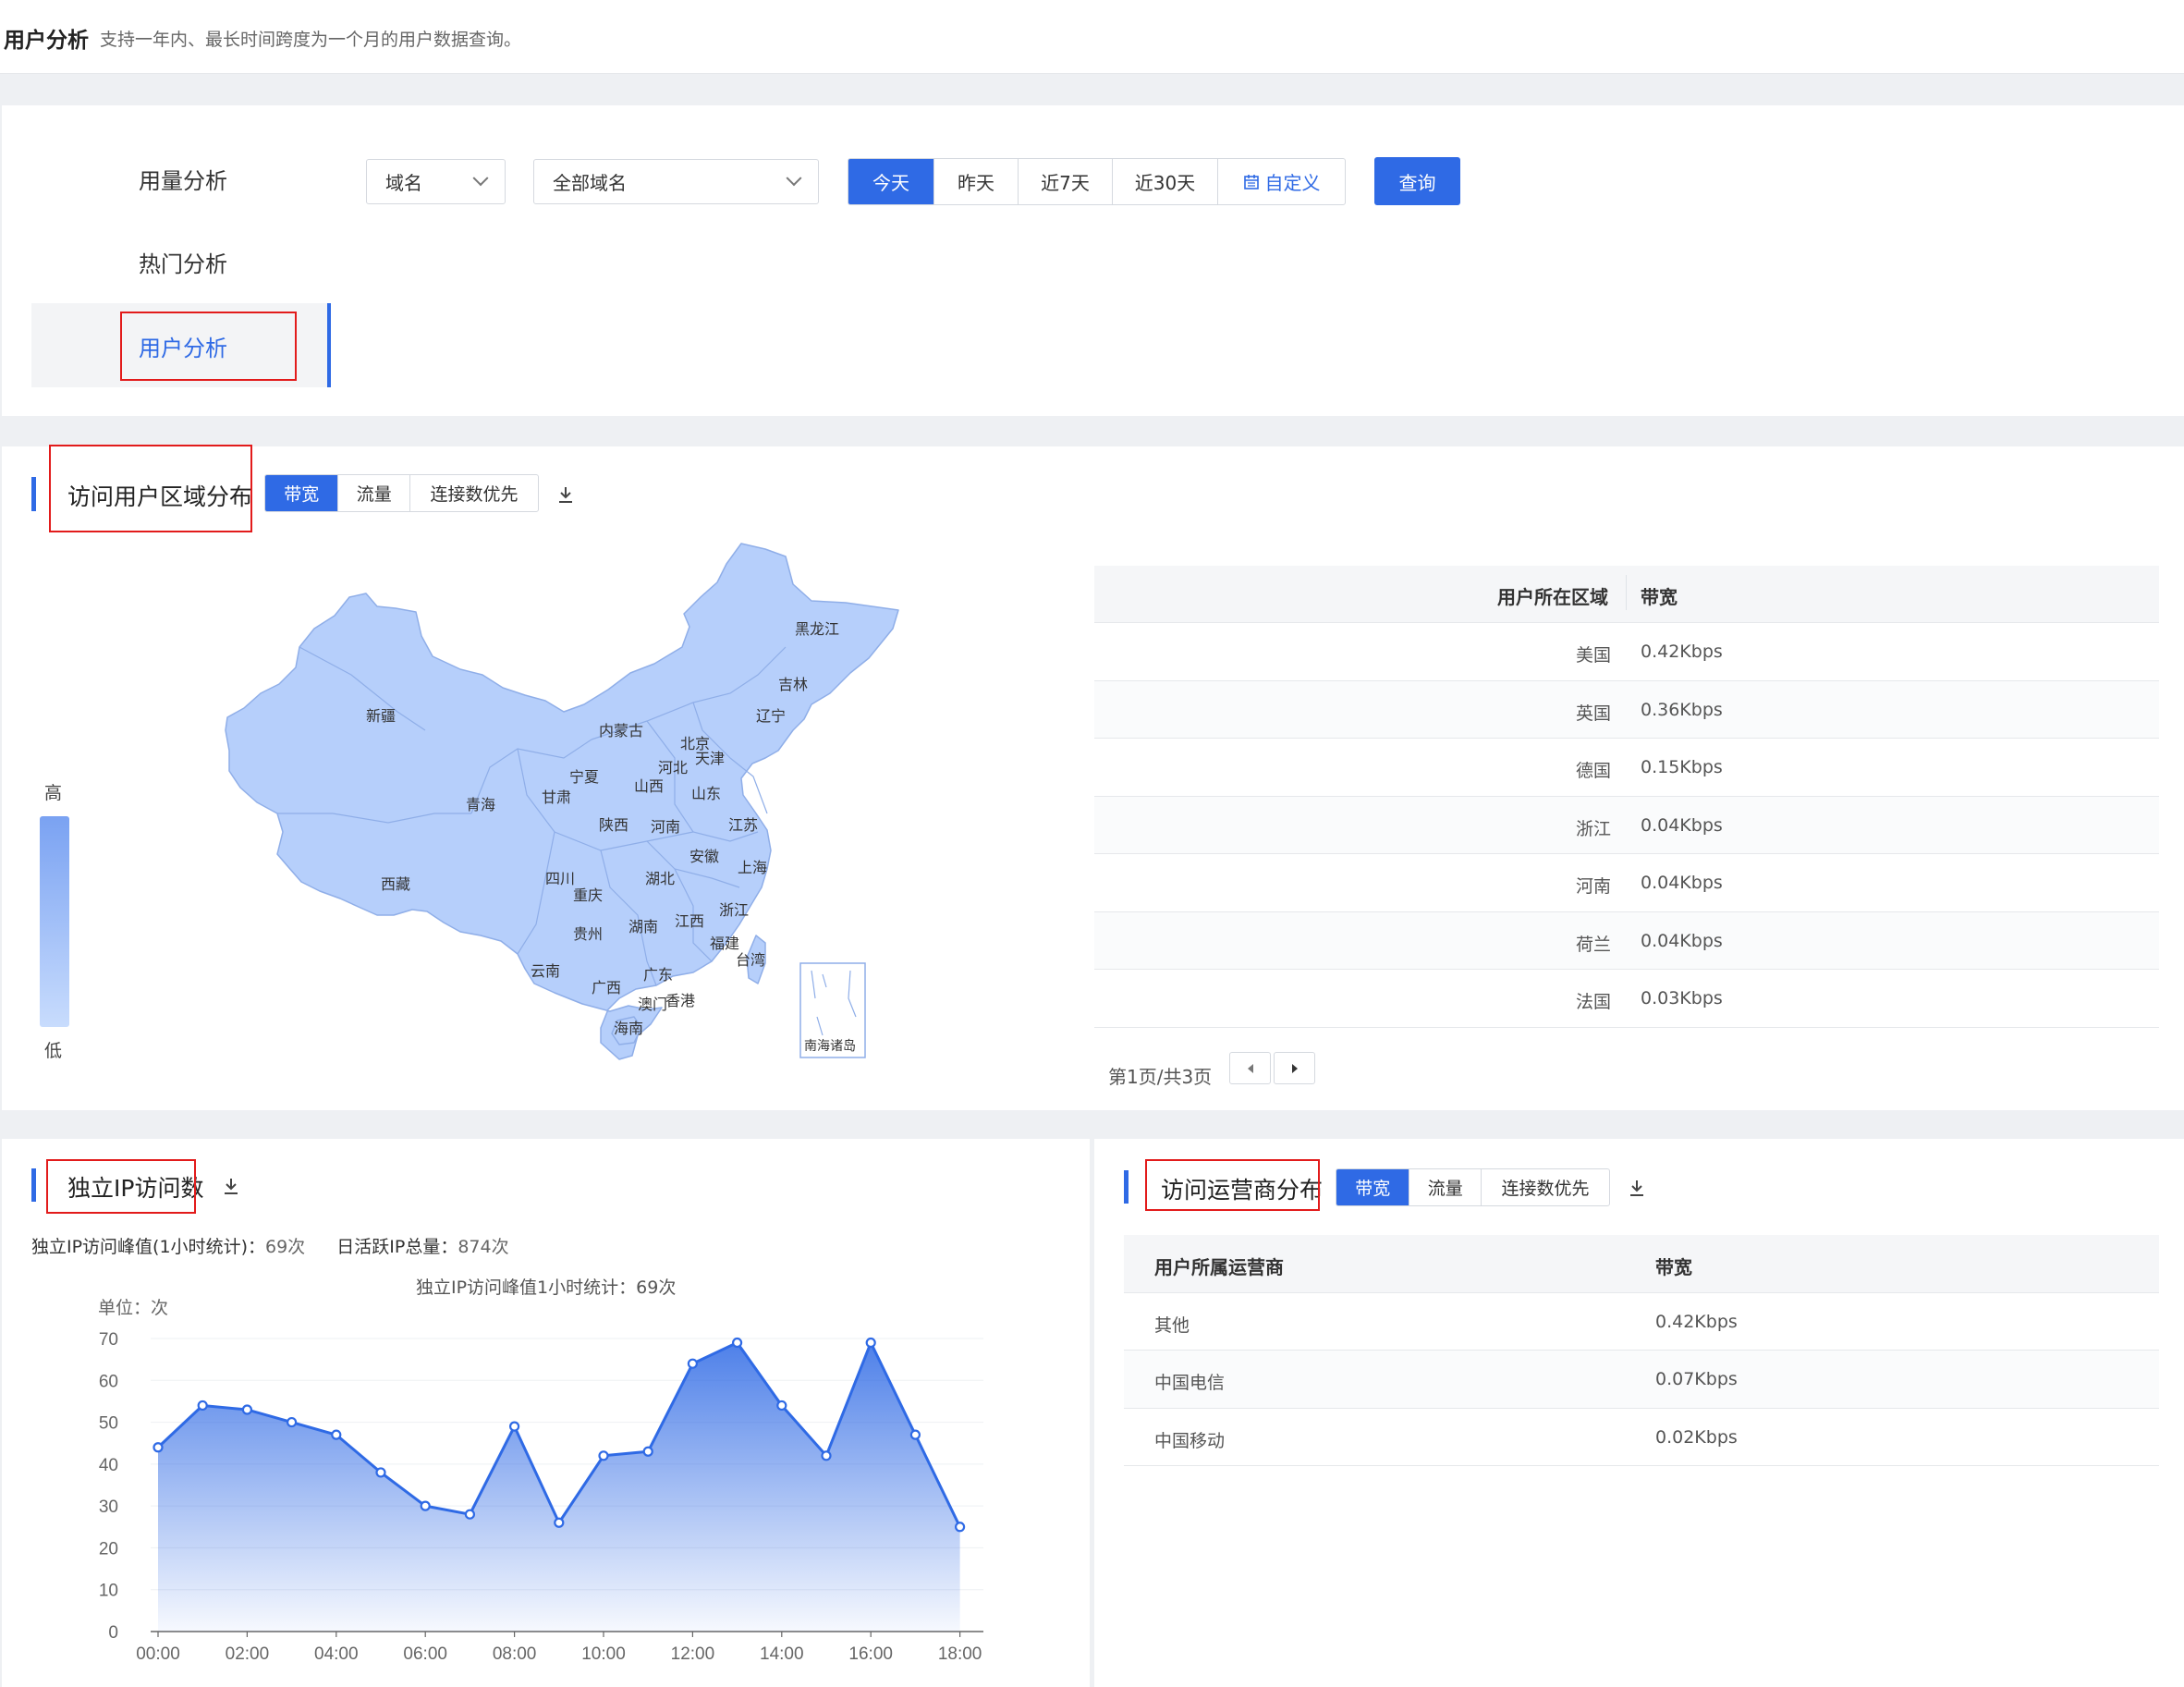 This screenshot has height=1687, width=2184. Describe the element at coordinates (183, 262) in the screenshot. I see `nav-item-hot: 热门分析` at that location.